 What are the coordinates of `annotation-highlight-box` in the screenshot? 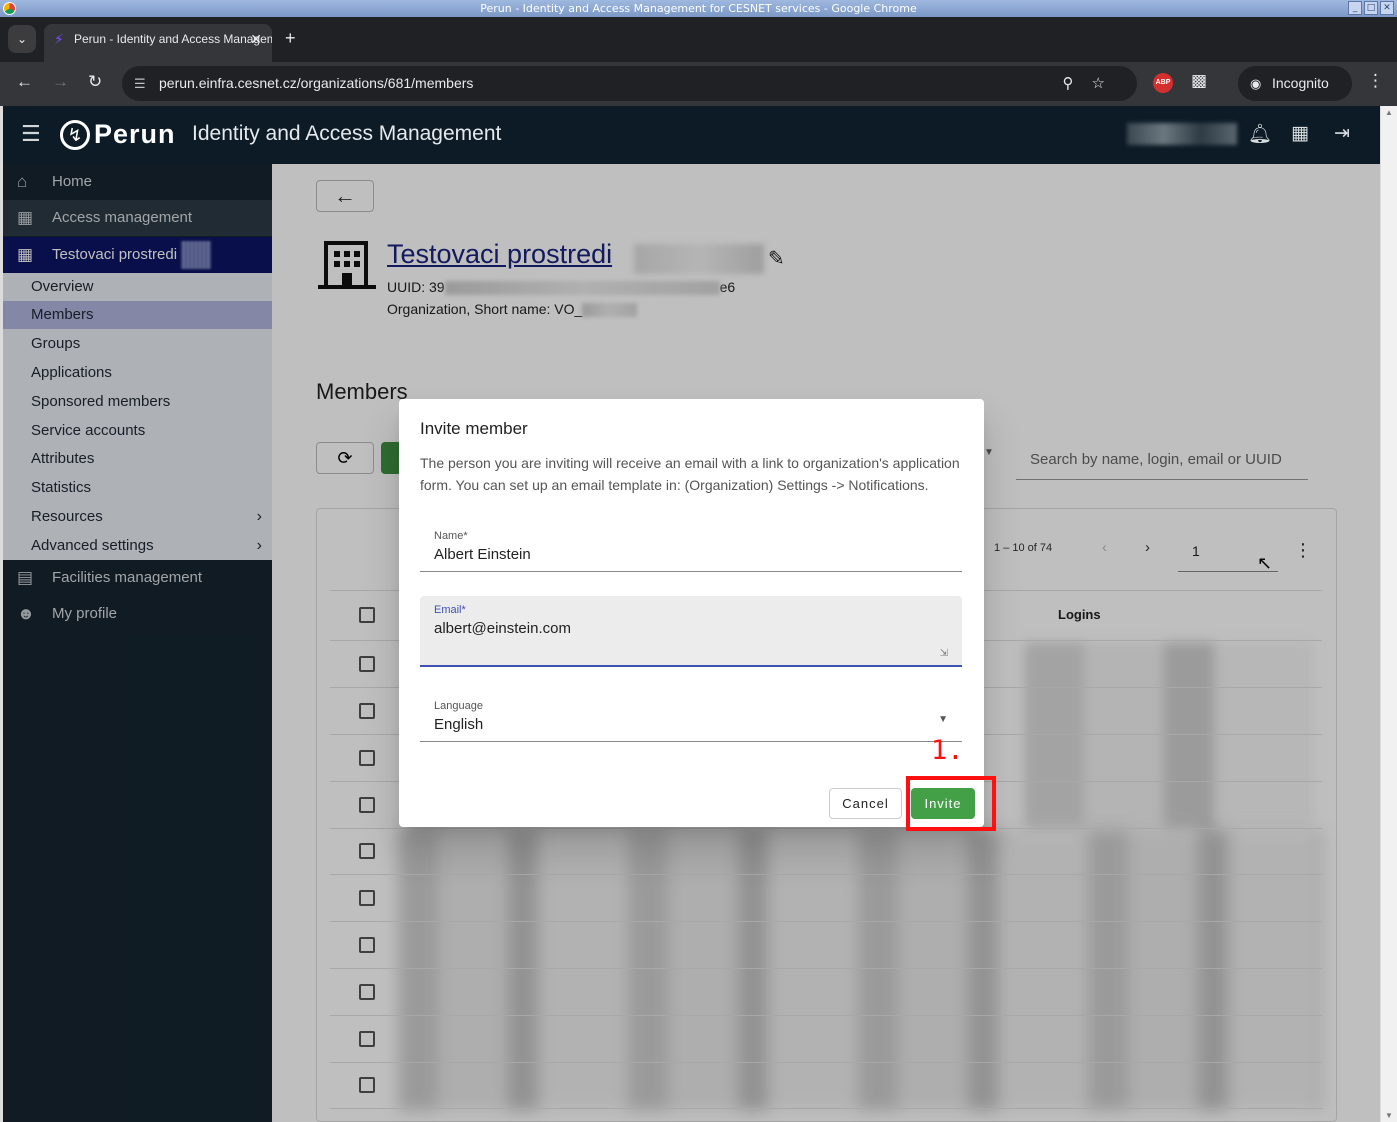 It's located at (951, 803).